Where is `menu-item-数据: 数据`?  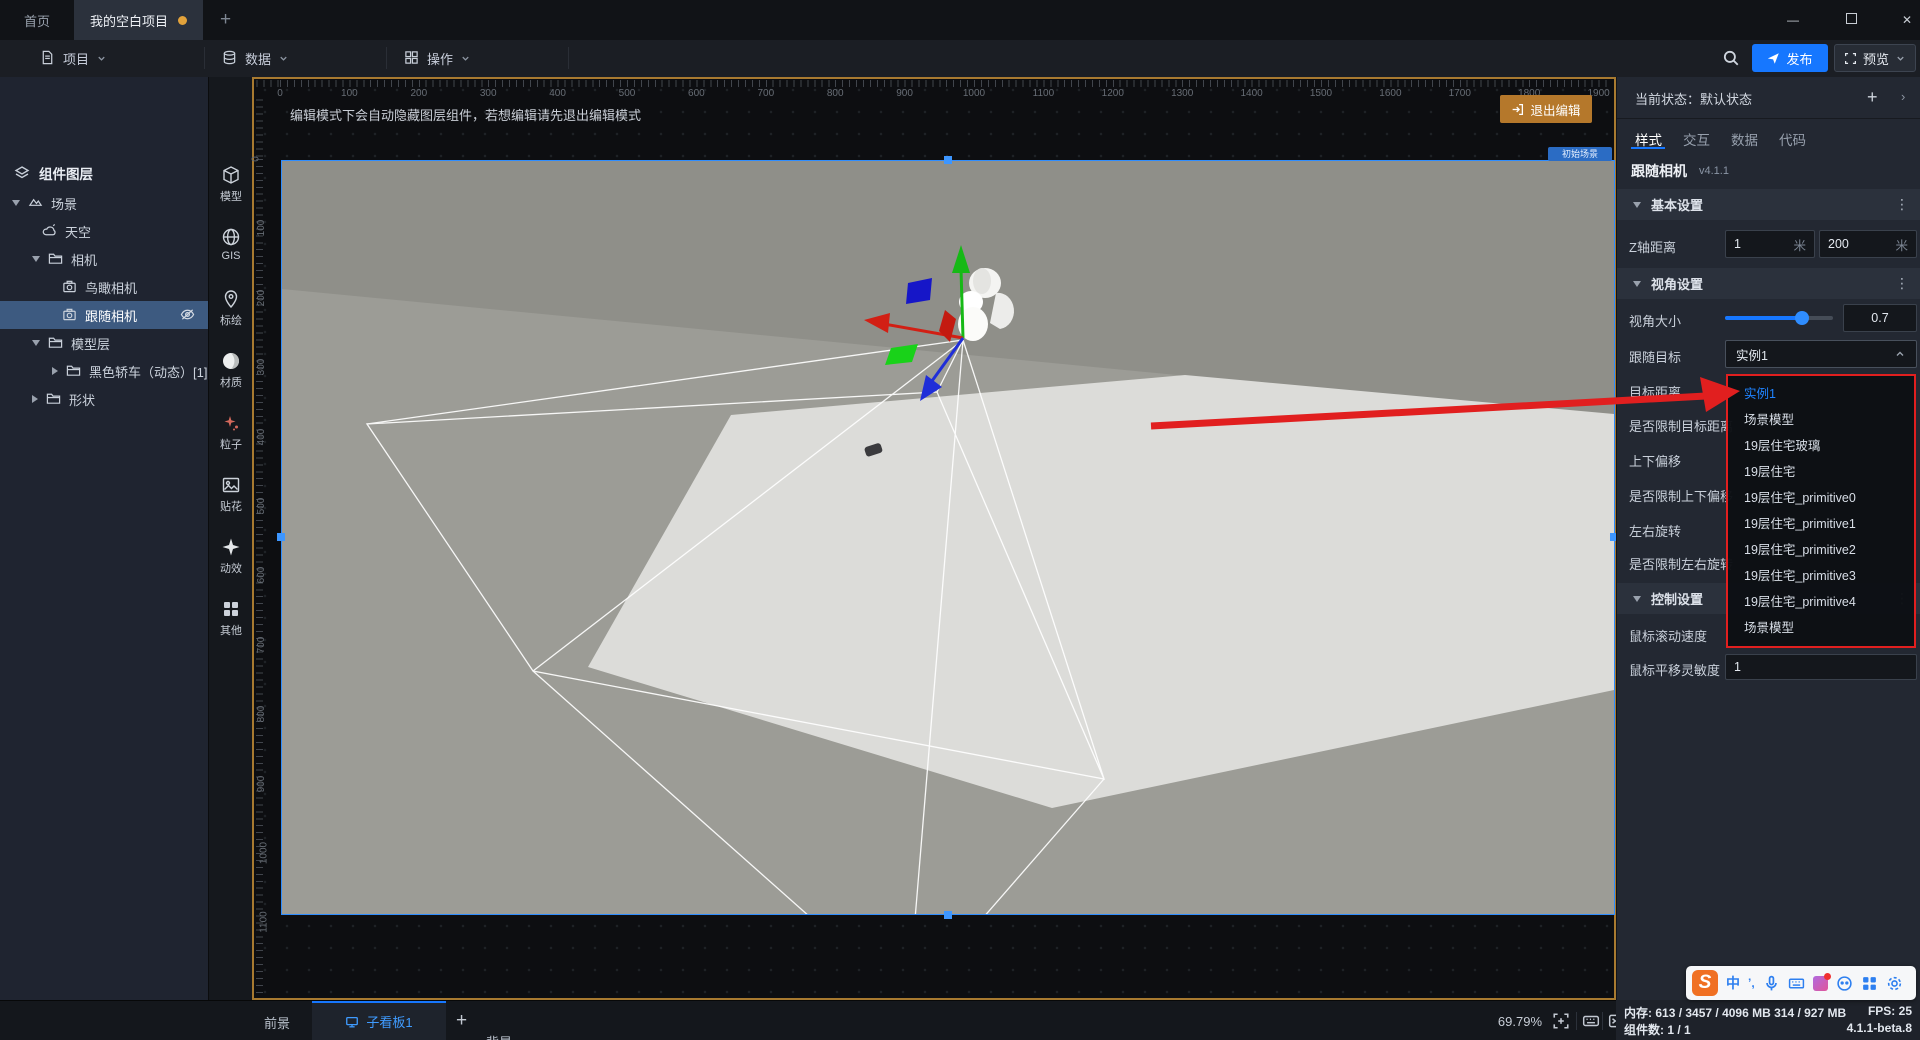
menu-item-数据: 数据 is located at coordinates (255, 58).